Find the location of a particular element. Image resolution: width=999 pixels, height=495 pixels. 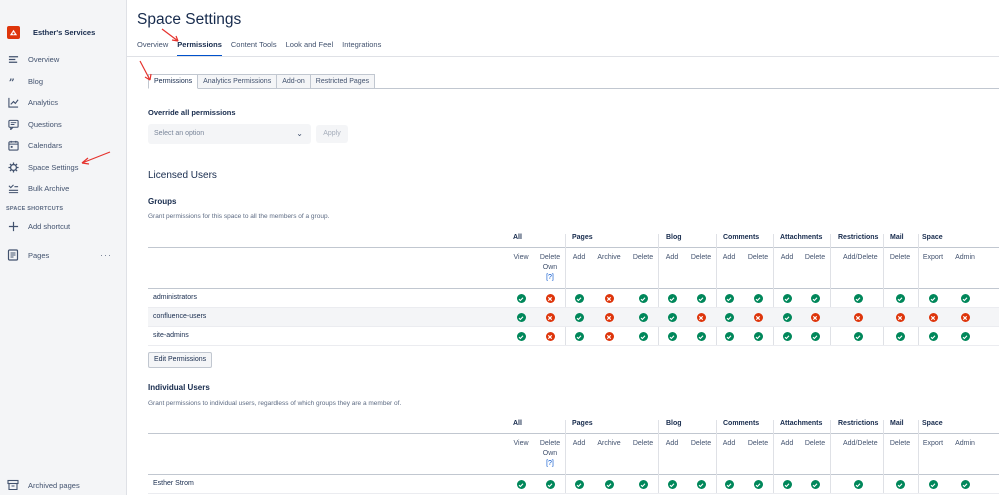

row-name: site-admins is located at coordinates (171, 335).